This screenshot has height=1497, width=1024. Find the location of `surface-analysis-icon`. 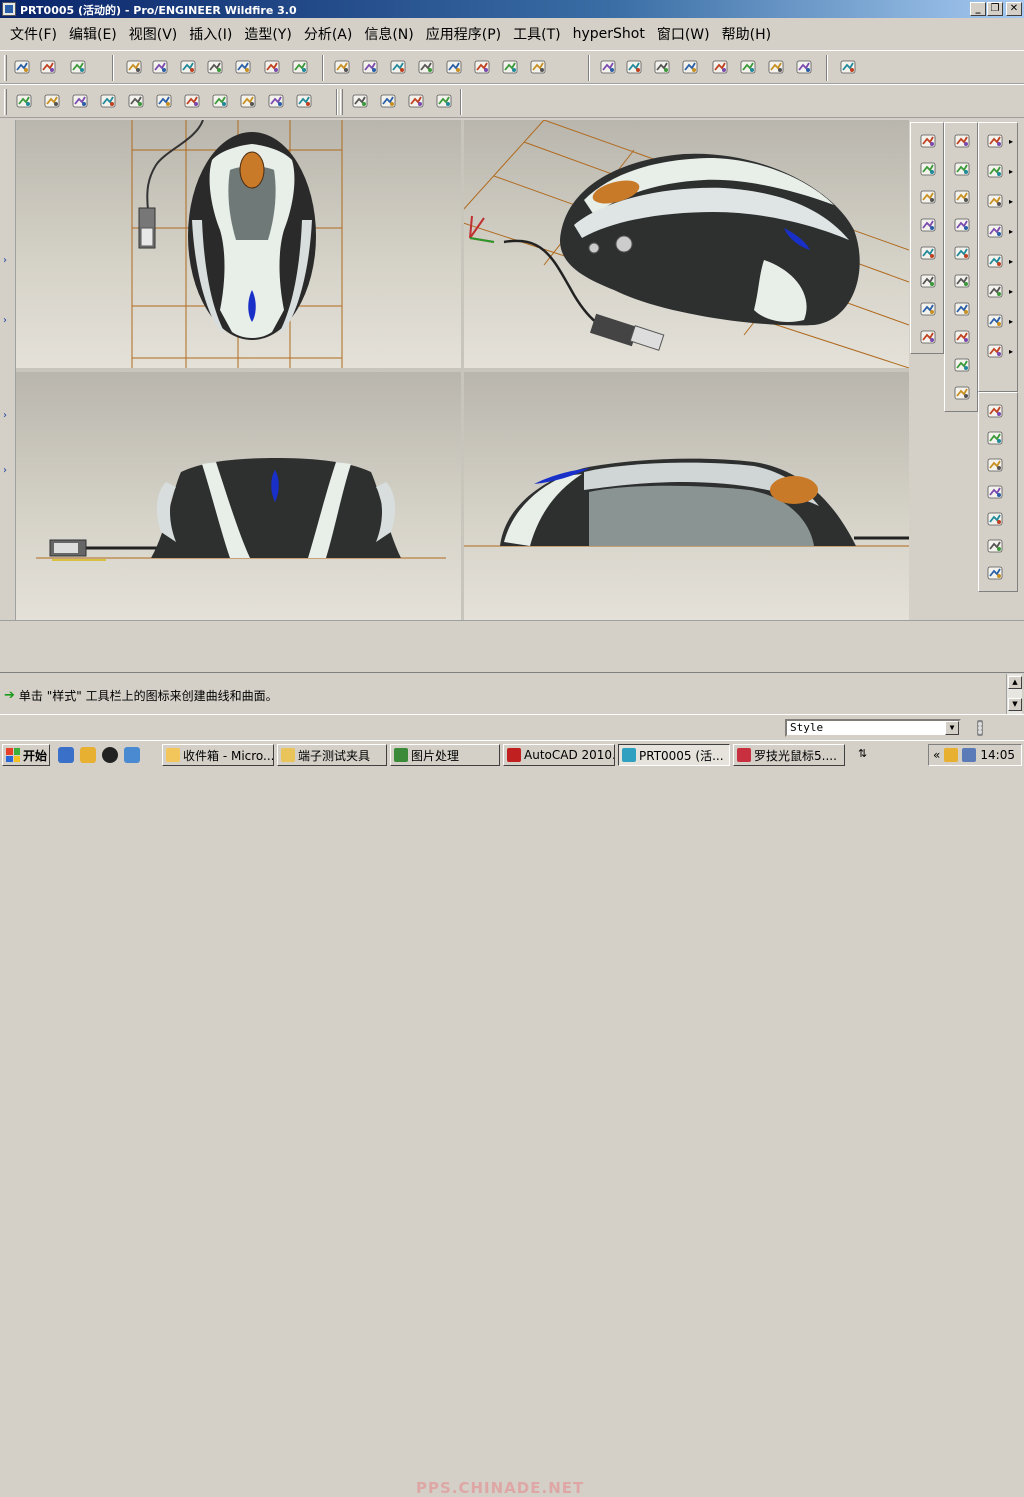

surface-analysis-icon is located at coordinates (52, 101).